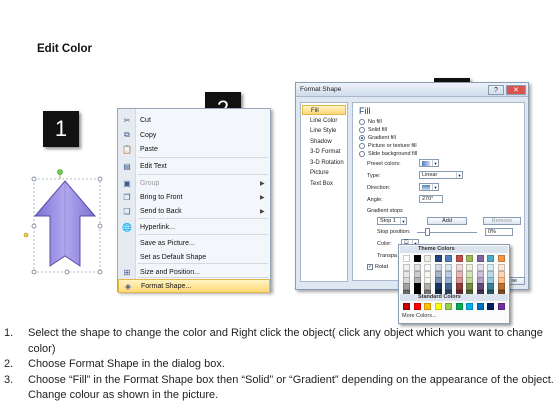 This screenshot has width=560, height=420. Describe the element at coordinates (194, 166) in the screenshot. I see `menu-item-edit-text: ▤ Edit Text` at that location.